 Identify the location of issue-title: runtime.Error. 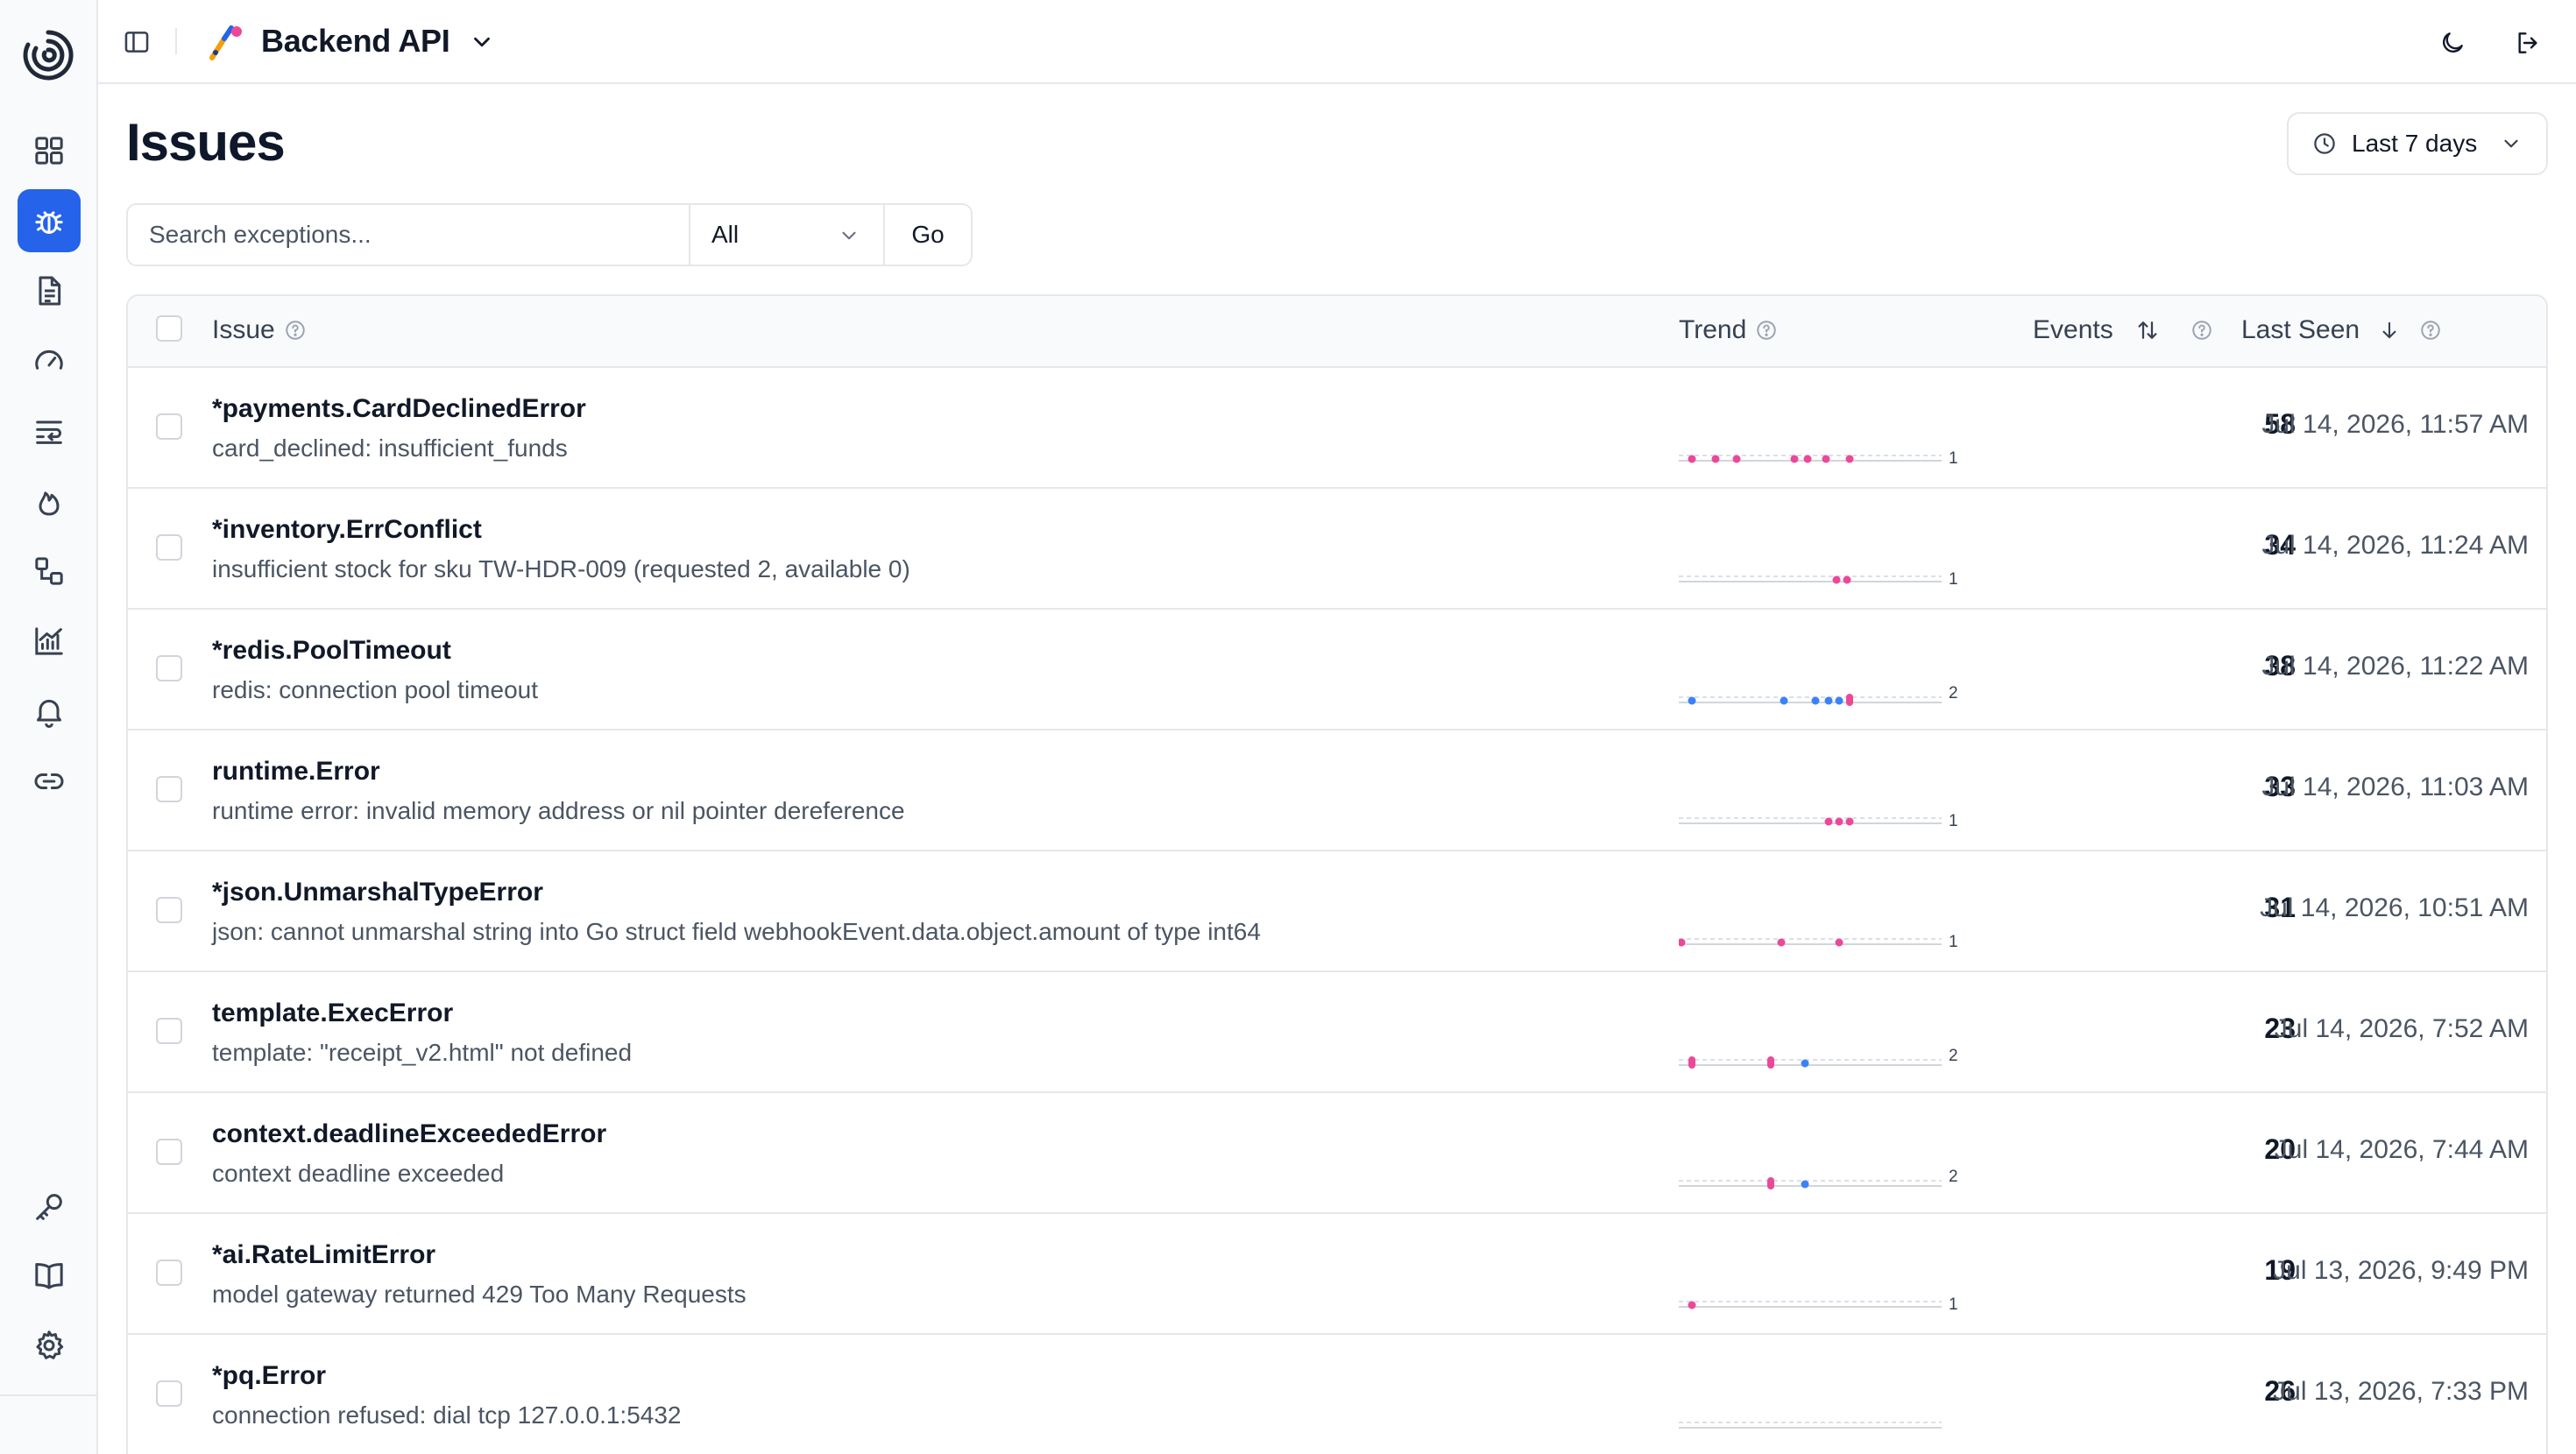
(296, 772).